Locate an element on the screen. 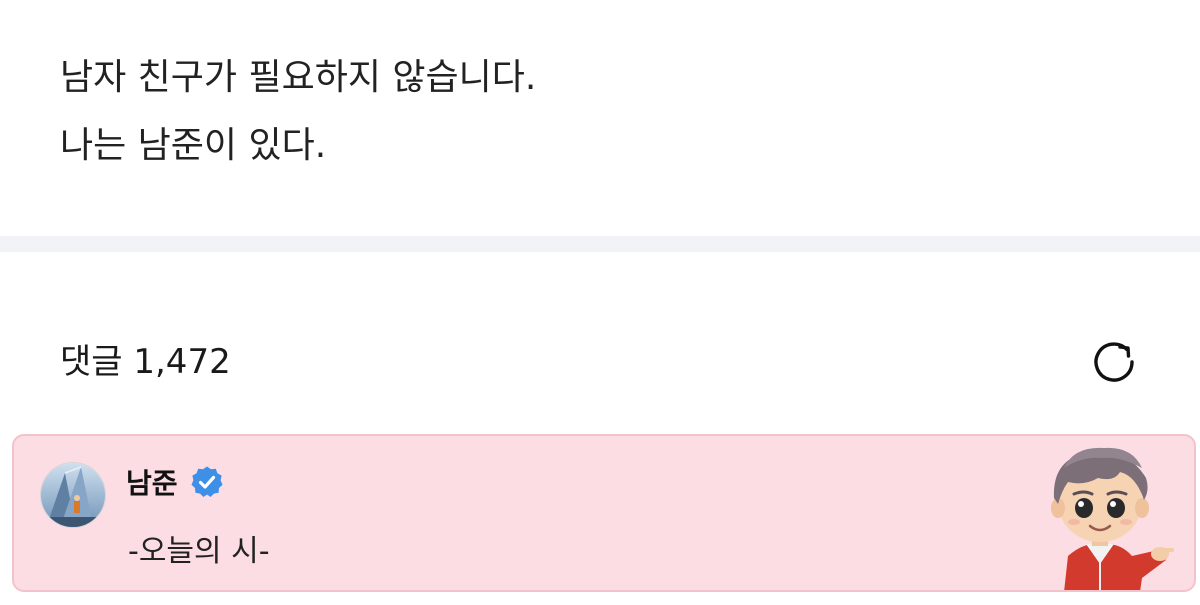 The height and width of the screenshot is (605, 1200). refresh-icon is located at coordinates (1114, 362).